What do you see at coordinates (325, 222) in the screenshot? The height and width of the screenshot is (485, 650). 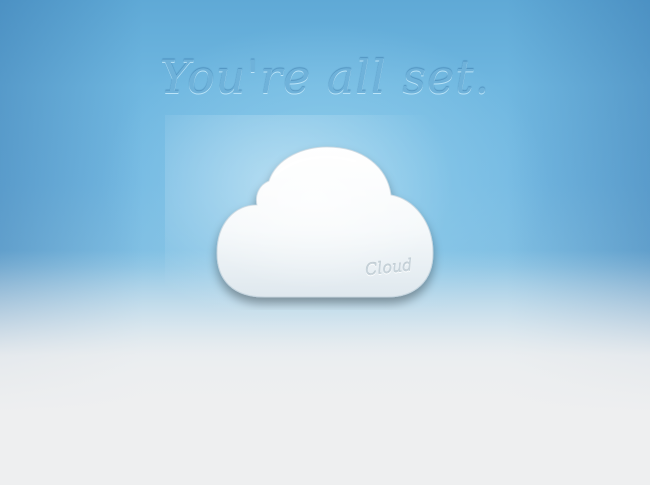 I see `cloud-icon` at bounding box center [325, 222].